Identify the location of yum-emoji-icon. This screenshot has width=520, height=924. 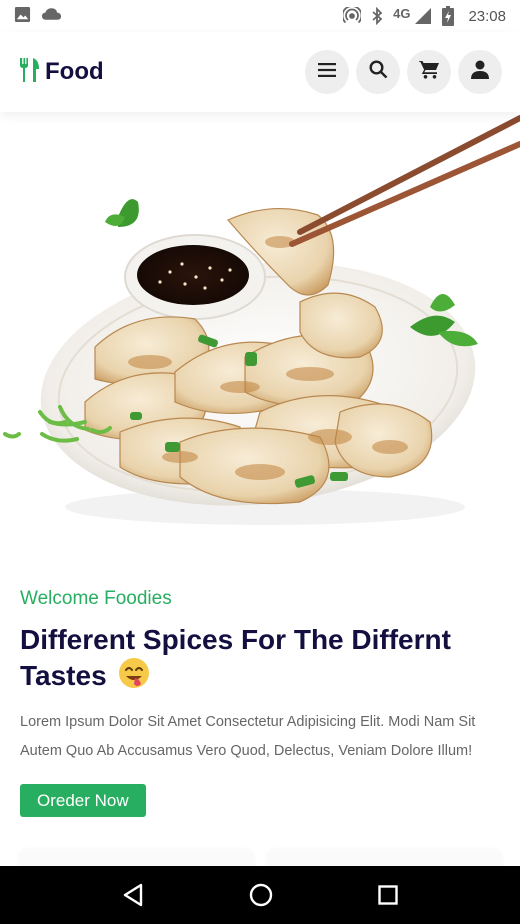
(134, 677).